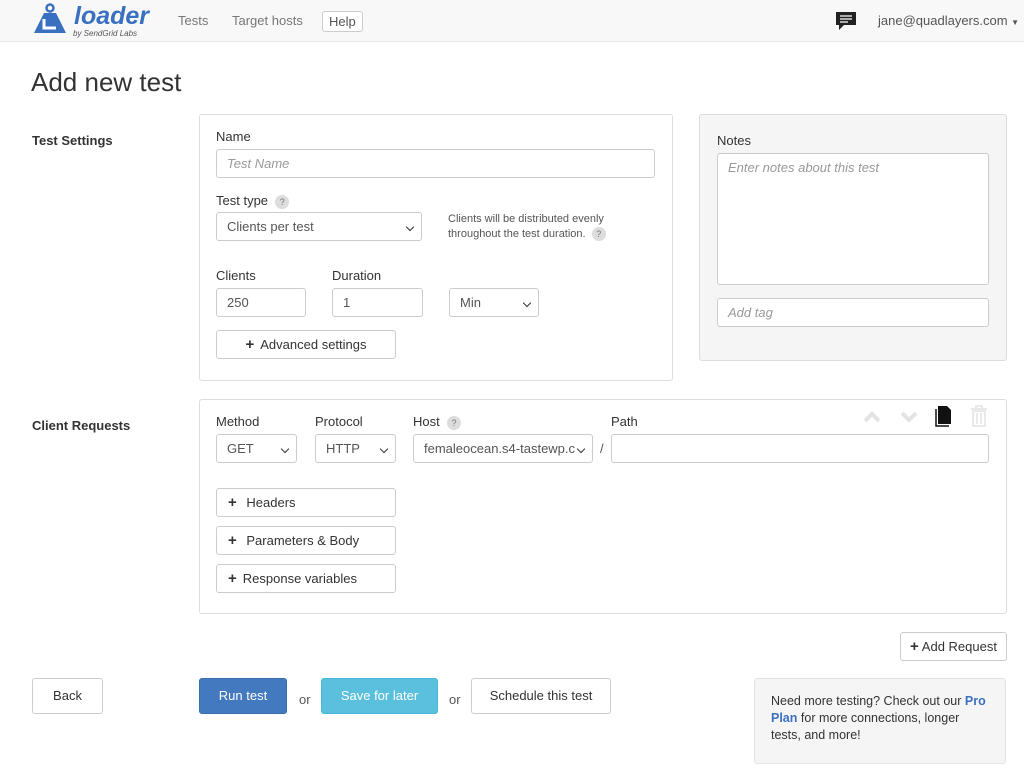 This screenshot has height=778, width=1024. I want to click on nav-tests: Tests, so click(193, 20).